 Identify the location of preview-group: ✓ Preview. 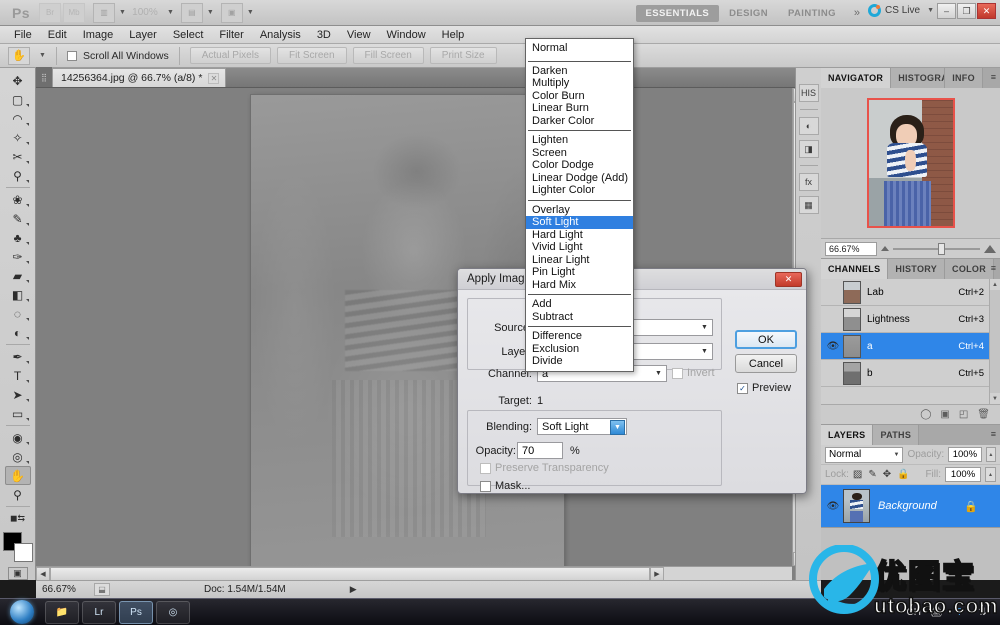
(764, 388).